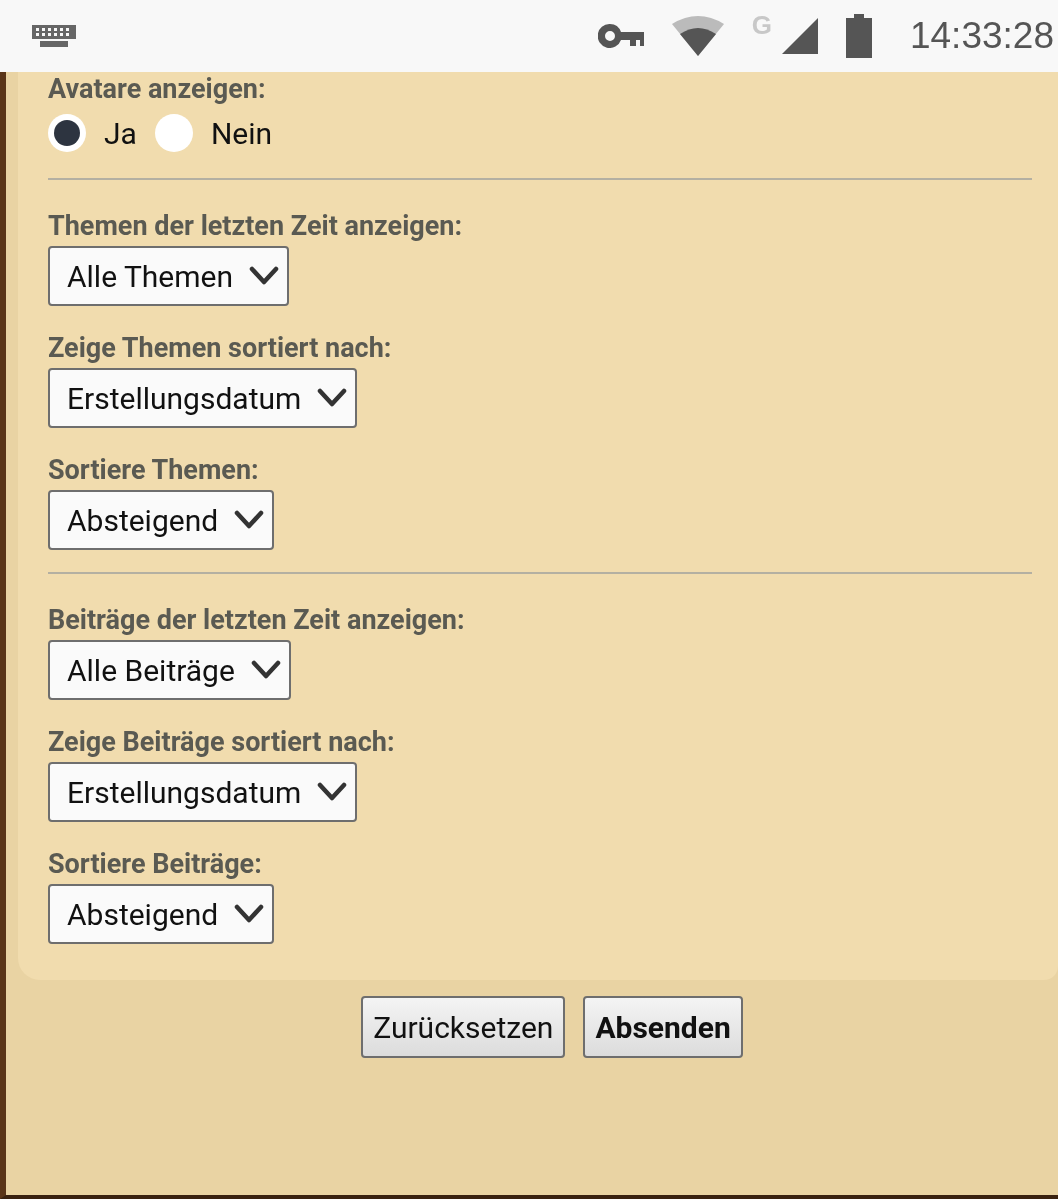 The image size is (1058, 1199). What do you see at coordinates (255, 226) in the screenshot?
I see `field-label: Themen der letzten Zeit anzeigen:` at bounding box center [255, 226].